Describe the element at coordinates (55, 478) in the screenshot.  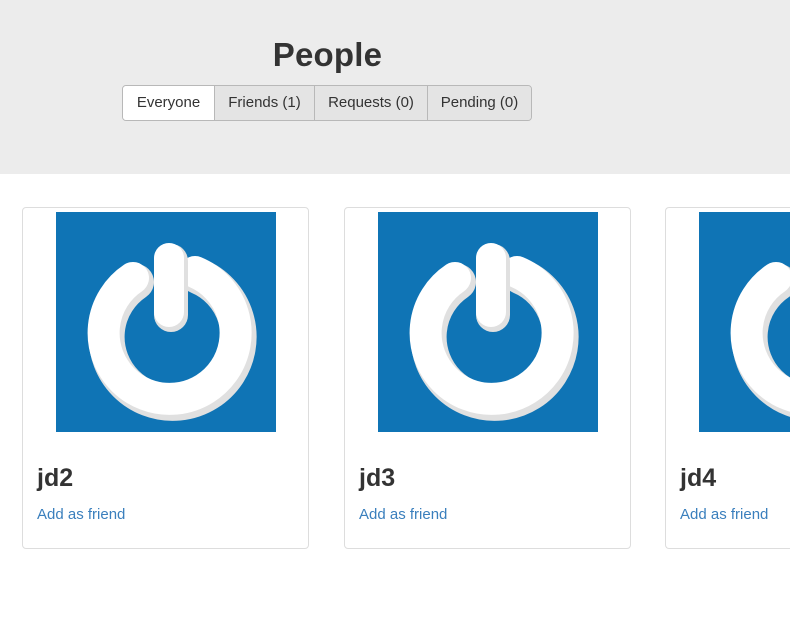
I see `username: jd2` at that location.